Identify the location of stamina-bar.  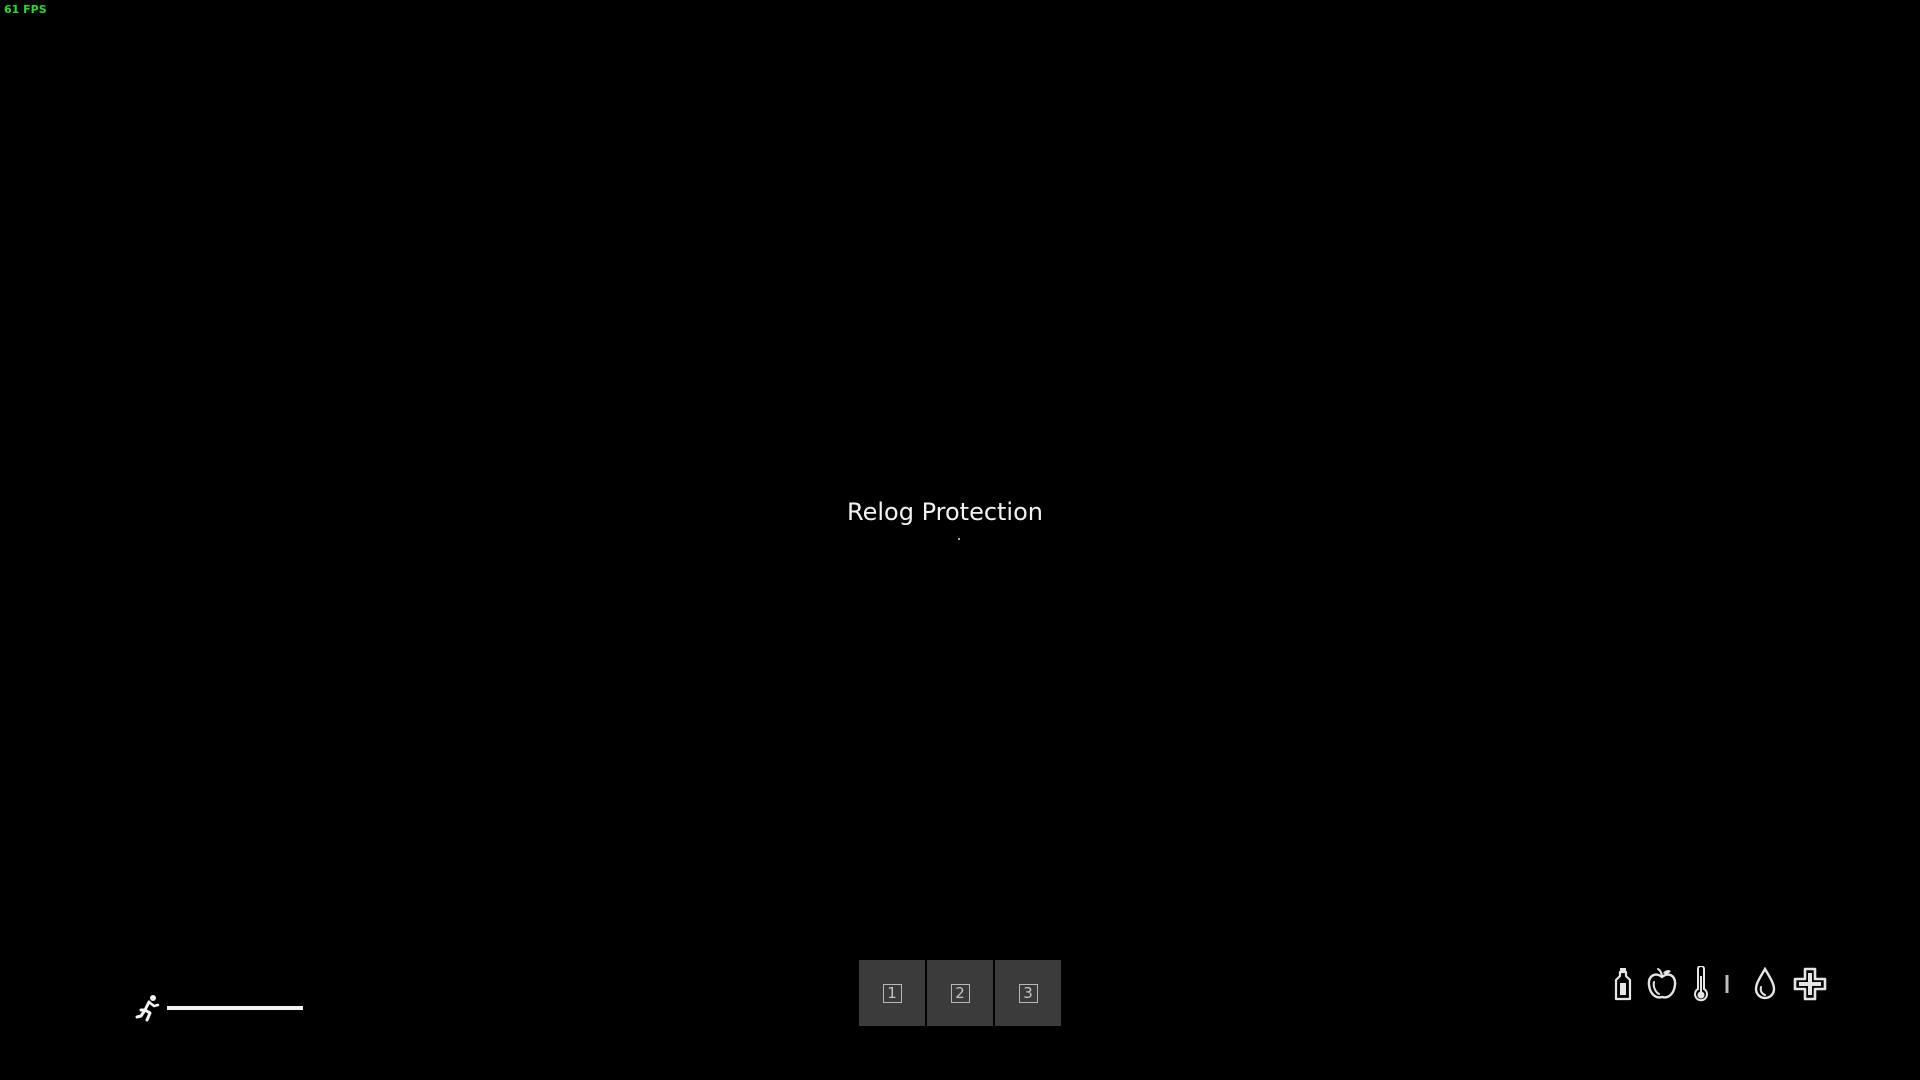
(235, 1008).